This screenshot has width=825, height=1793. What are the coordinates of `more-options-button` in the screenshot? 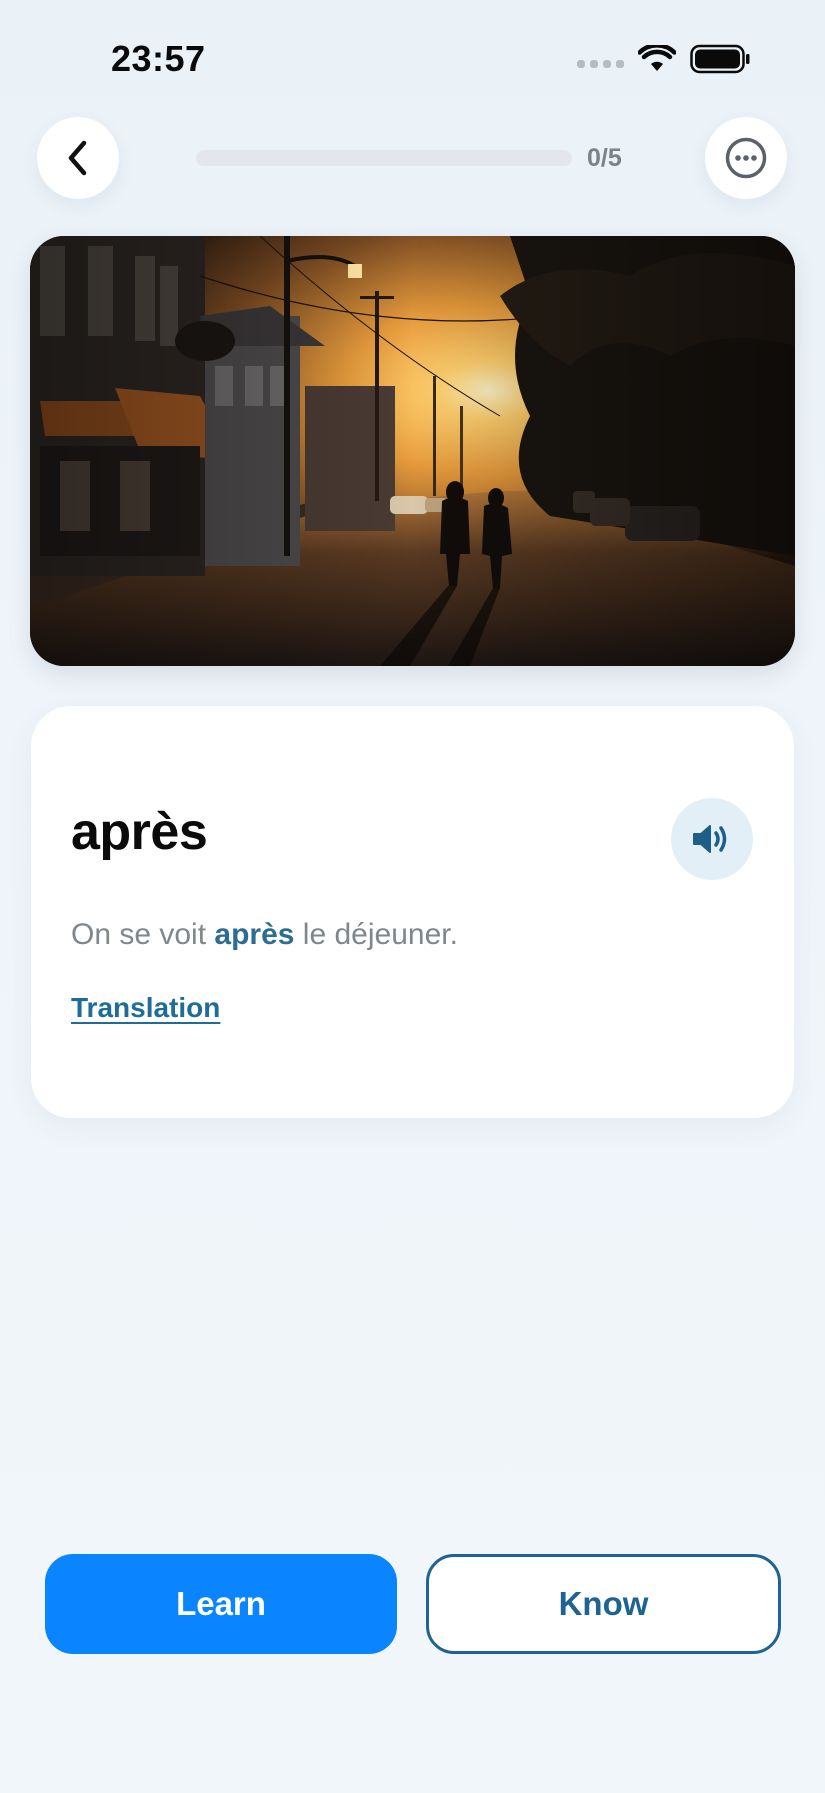 It's located at (746, 158).